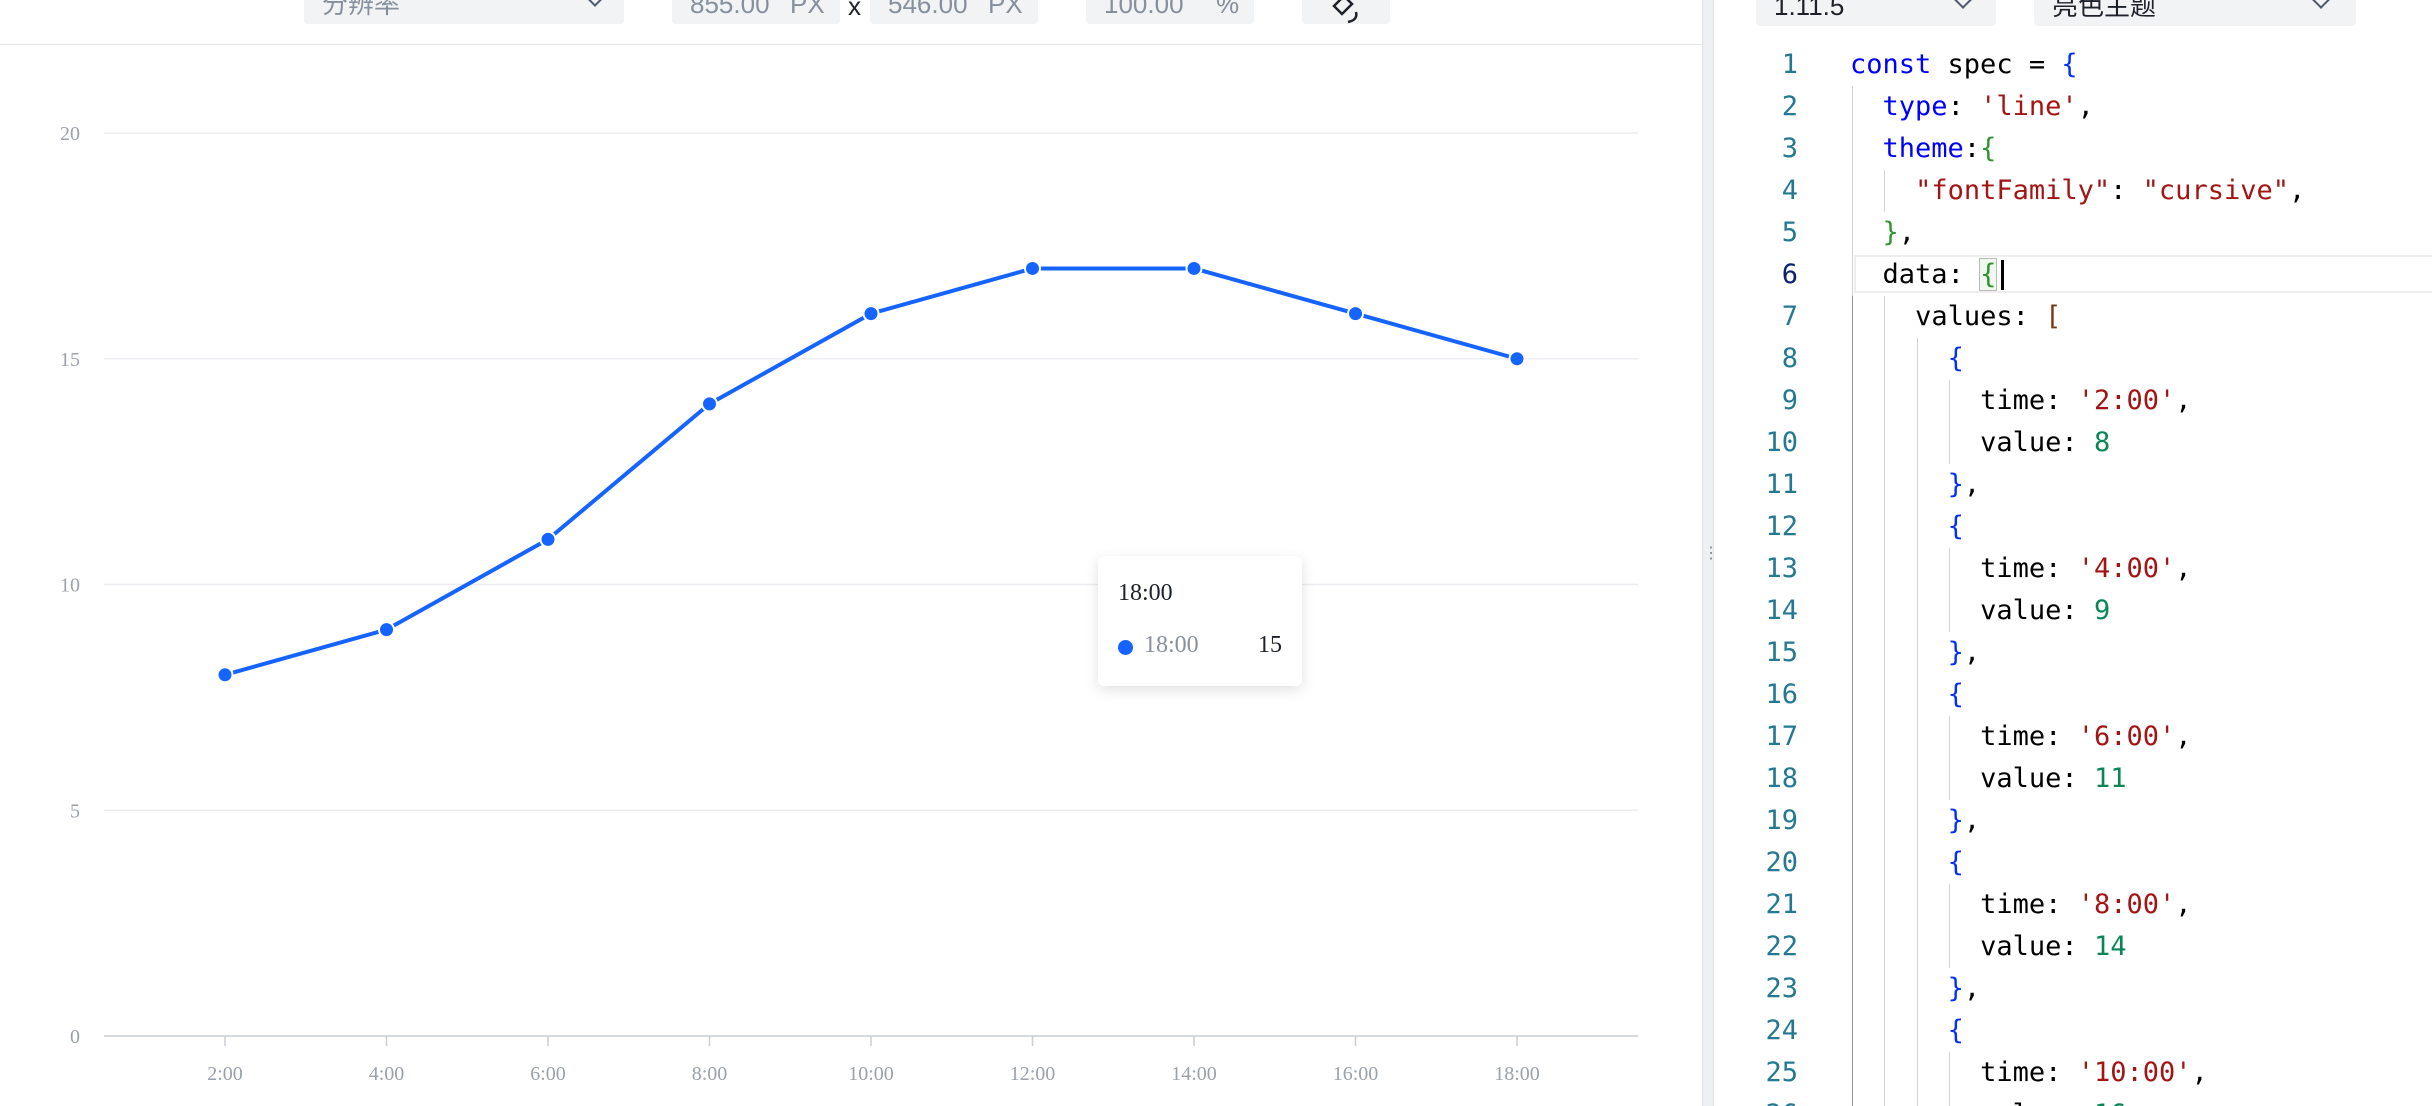  What do you see at coordinates (851, 22) in the screenshot?
I see `preview-toolbar: 分辨率 855.00 PX x 546.00 PX 100.00 %` at bounding box center [851, 22].